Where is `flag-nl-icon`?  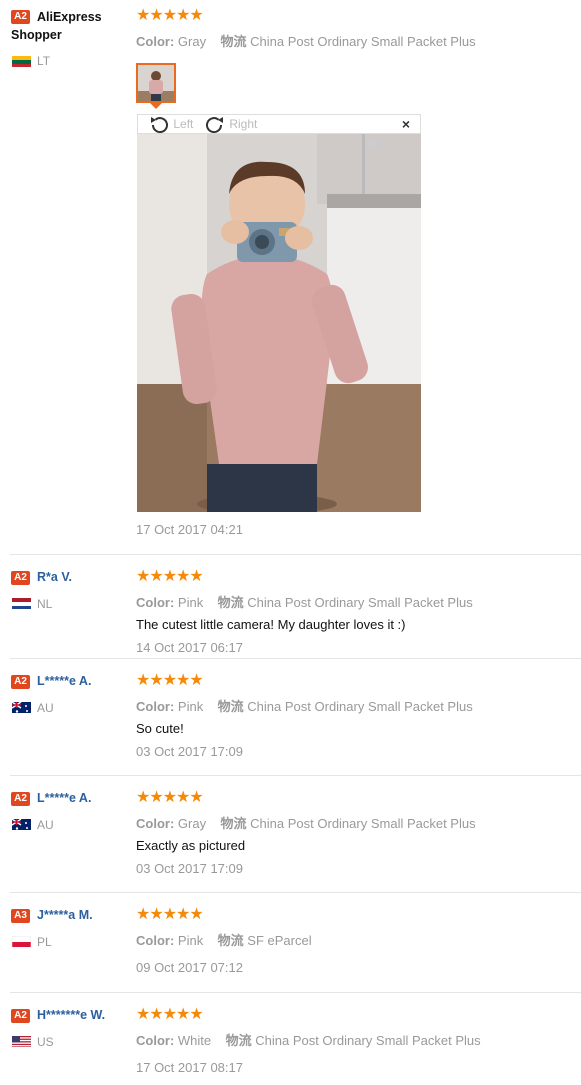
flag-nl-icon is located at coordinates (21, 603).